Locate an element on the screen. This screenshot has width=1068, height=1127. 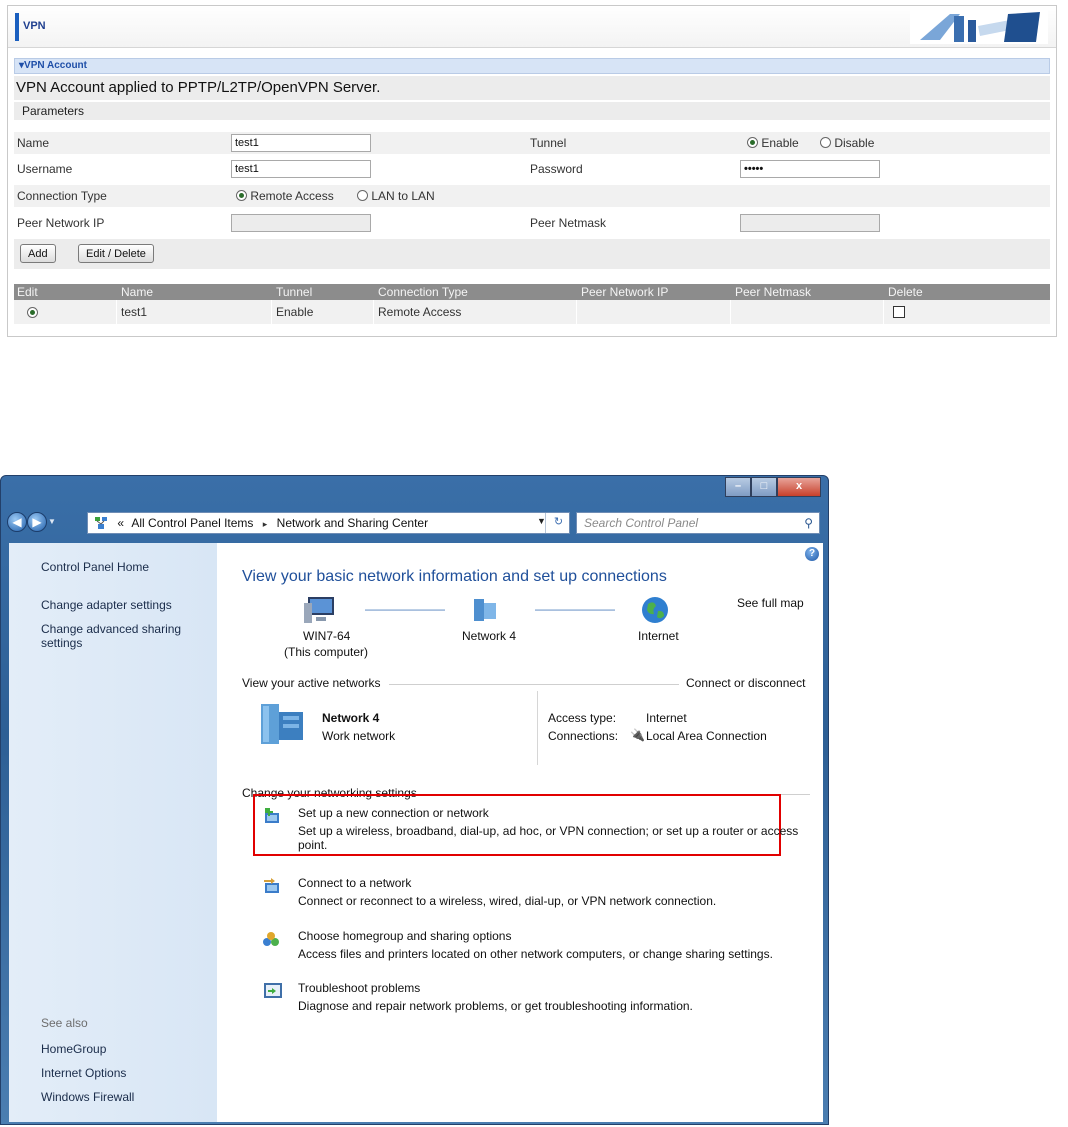
sidebar-item-internet-options: Internet Options is located at coordinates (83, 1073).